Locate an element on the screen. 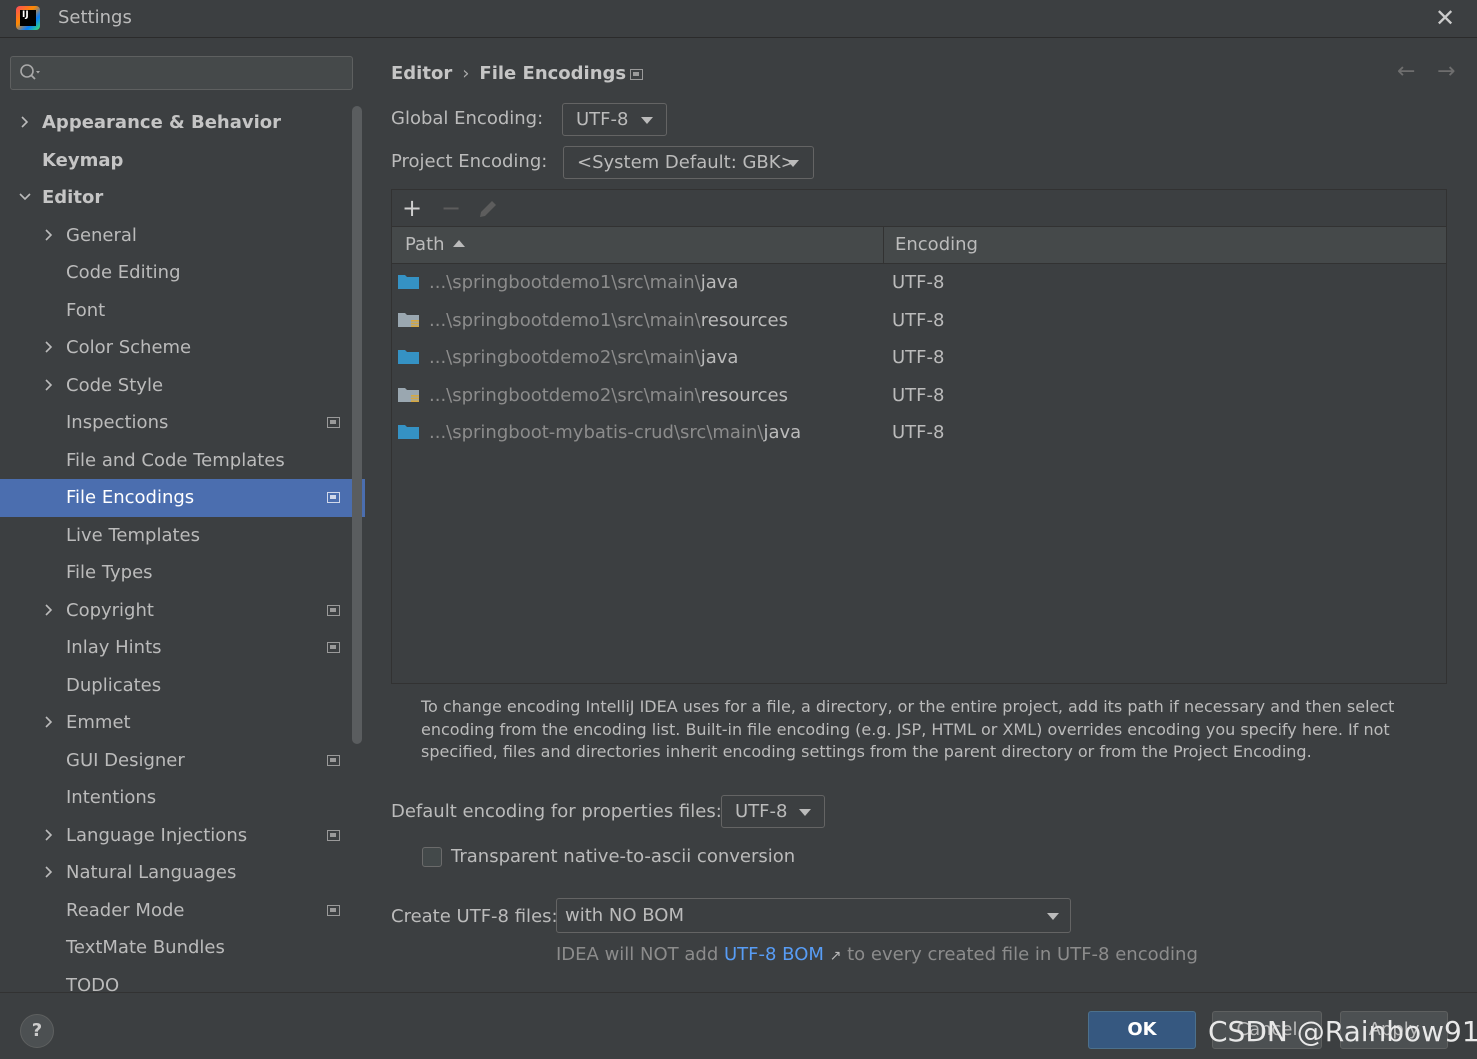 This screenshot has height=1059, width=1477. sidebar-item-label: Color Scheme is located at coordinates (129, 347).